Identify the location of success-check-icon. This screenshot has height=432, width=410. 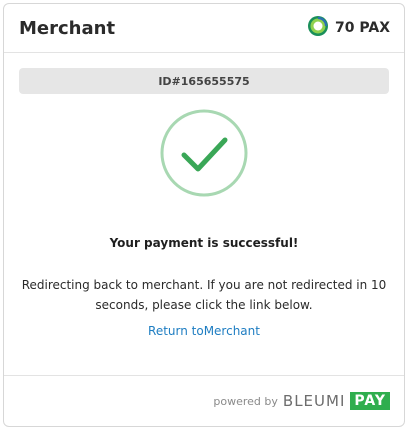
(204, 155).